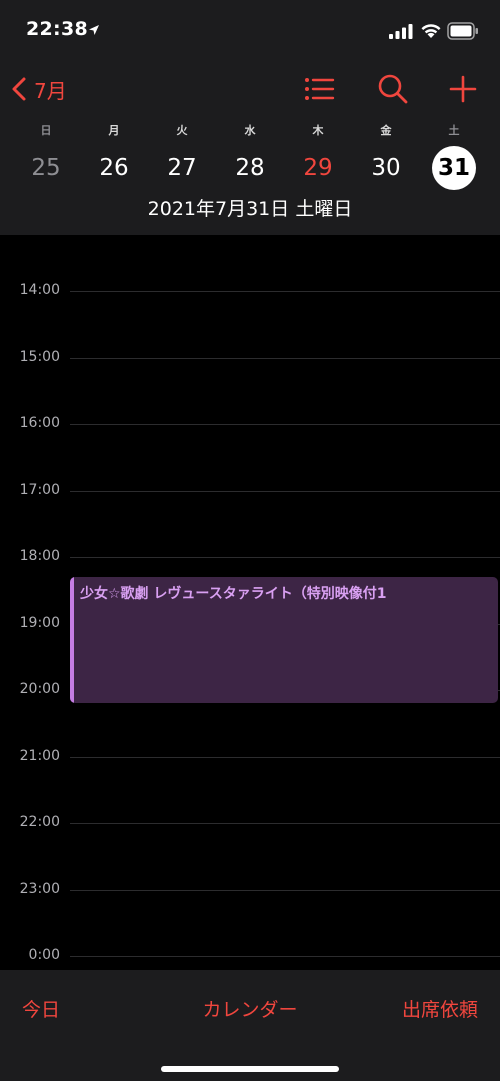 The image size is (500, 1081). Describe the element at coordinates (41, 1008) in the screenshot. I see `today-button: 今日` at that location.